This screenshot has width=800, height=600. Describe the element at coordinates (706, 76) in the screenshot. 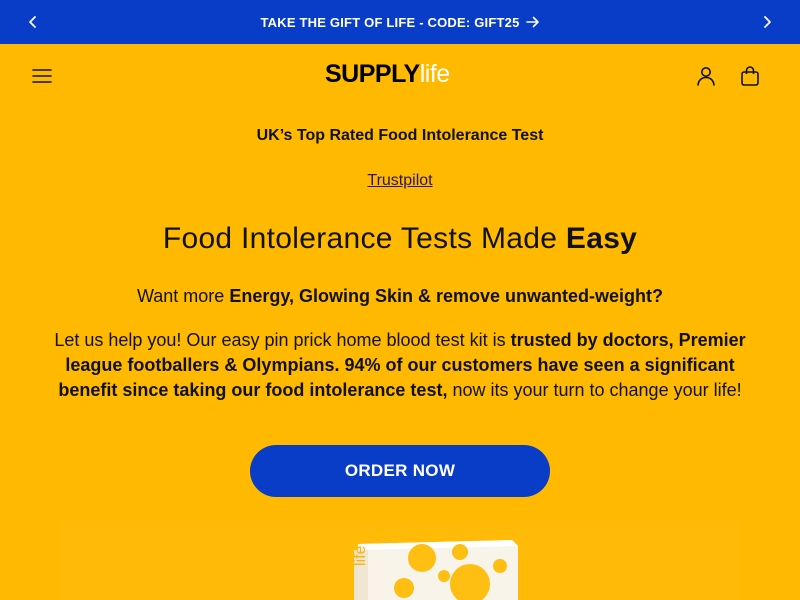

I see `account-icon` at that location.